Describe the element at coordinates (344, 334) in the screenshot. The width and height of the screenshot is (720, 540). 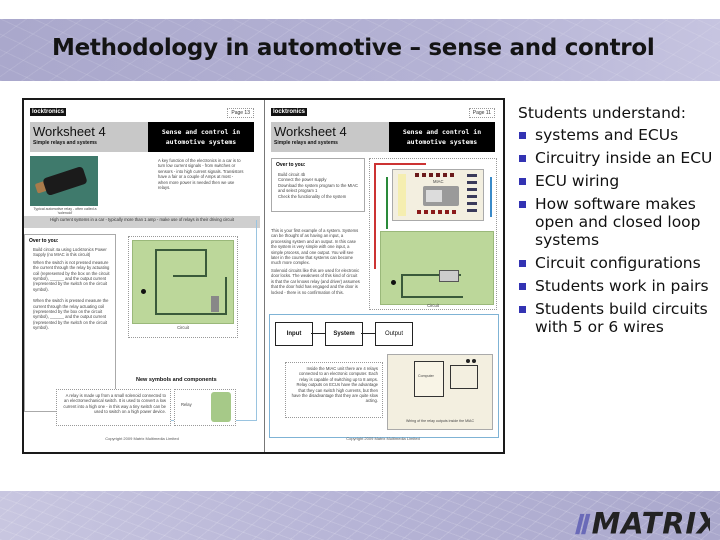
I see `flow-system: System` at that location.